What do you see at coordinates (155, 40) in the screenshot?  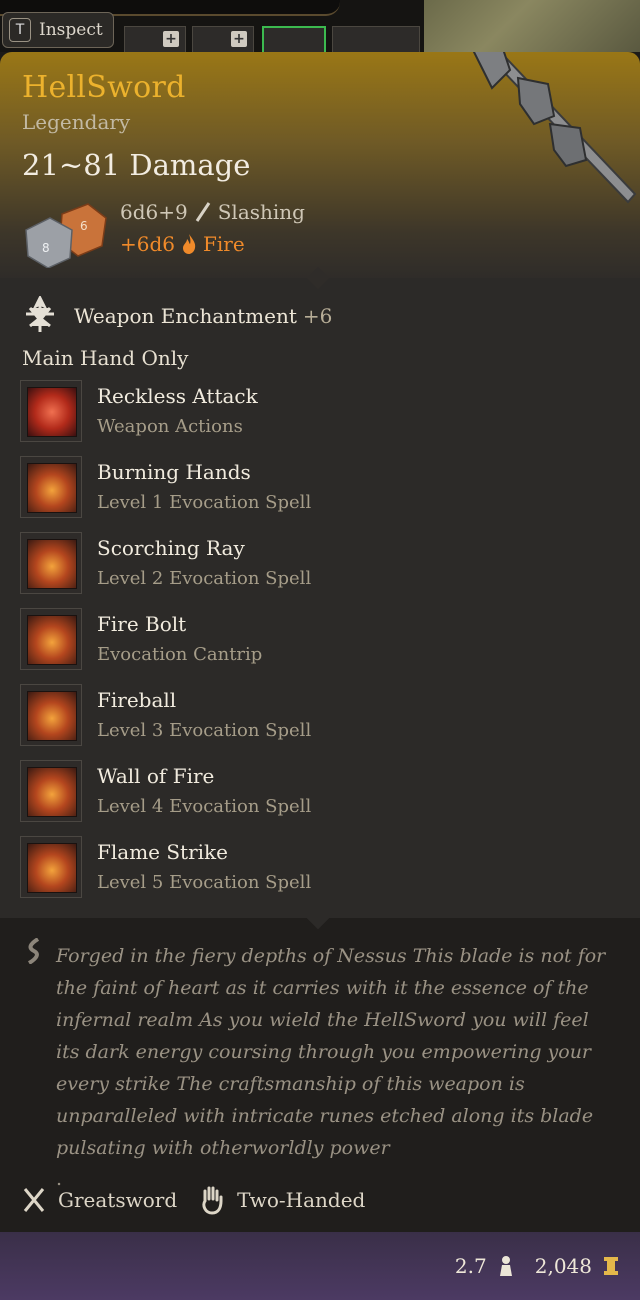 I see `equipment-slot-1: +` at bounding box center [155, 40].